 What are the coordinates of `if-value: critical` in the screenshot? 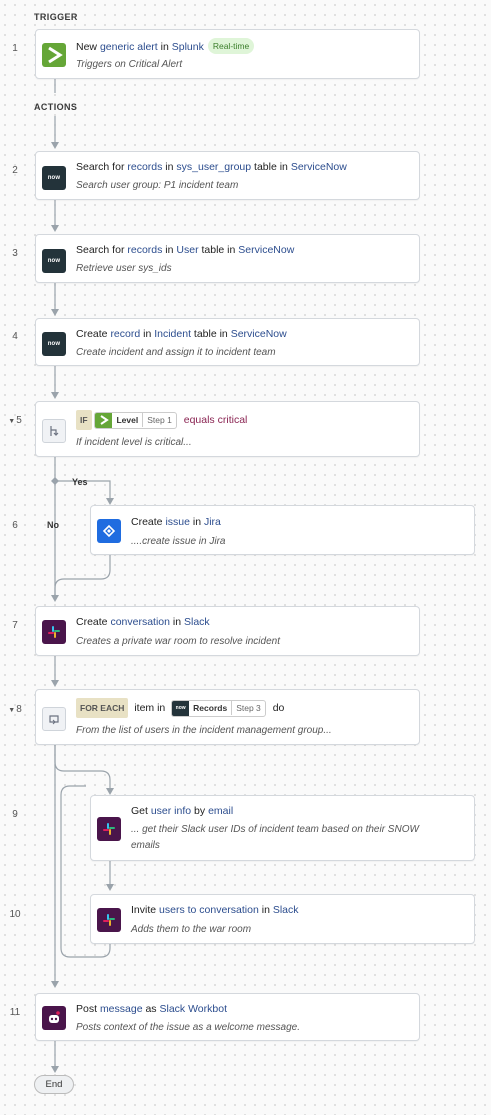 It's located at (232, 419).